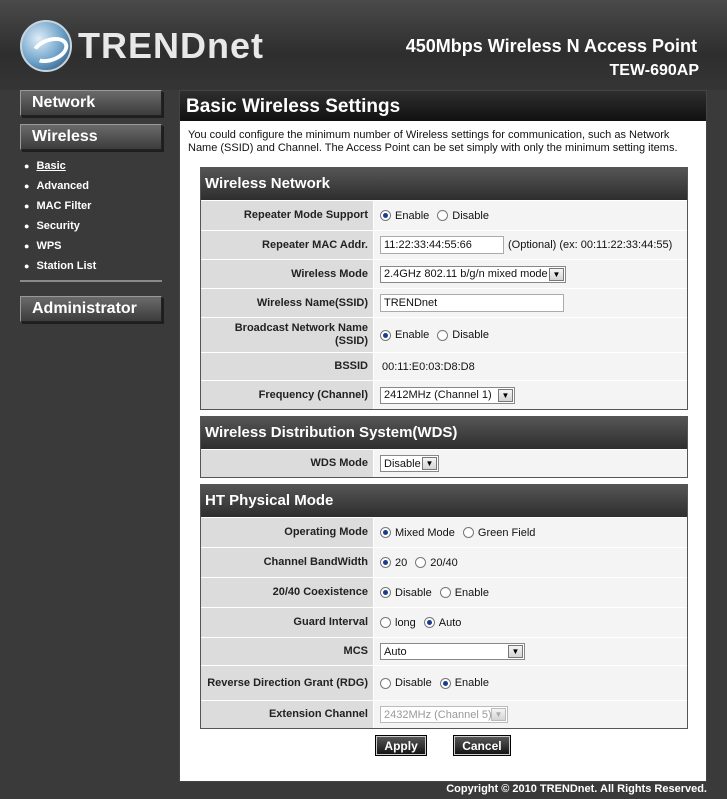 Image resolution: width=727 pixels, height=799 pixels. I want to click on field-label: Wireless Name(SSID), so click(287, 303).